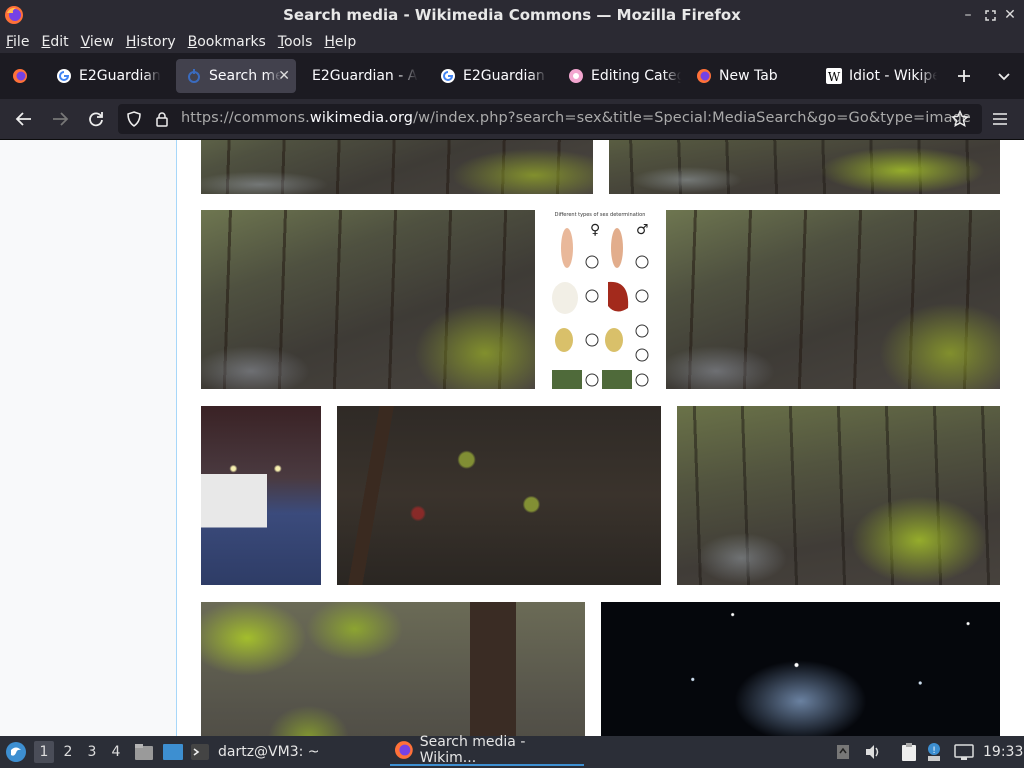 This screenshot has width=1024, height=768. Describe the element at coordinates (106, 76) in the screenshot. I see `tab-e2guardian-1: E2Guardian - Access Denied` at that location.